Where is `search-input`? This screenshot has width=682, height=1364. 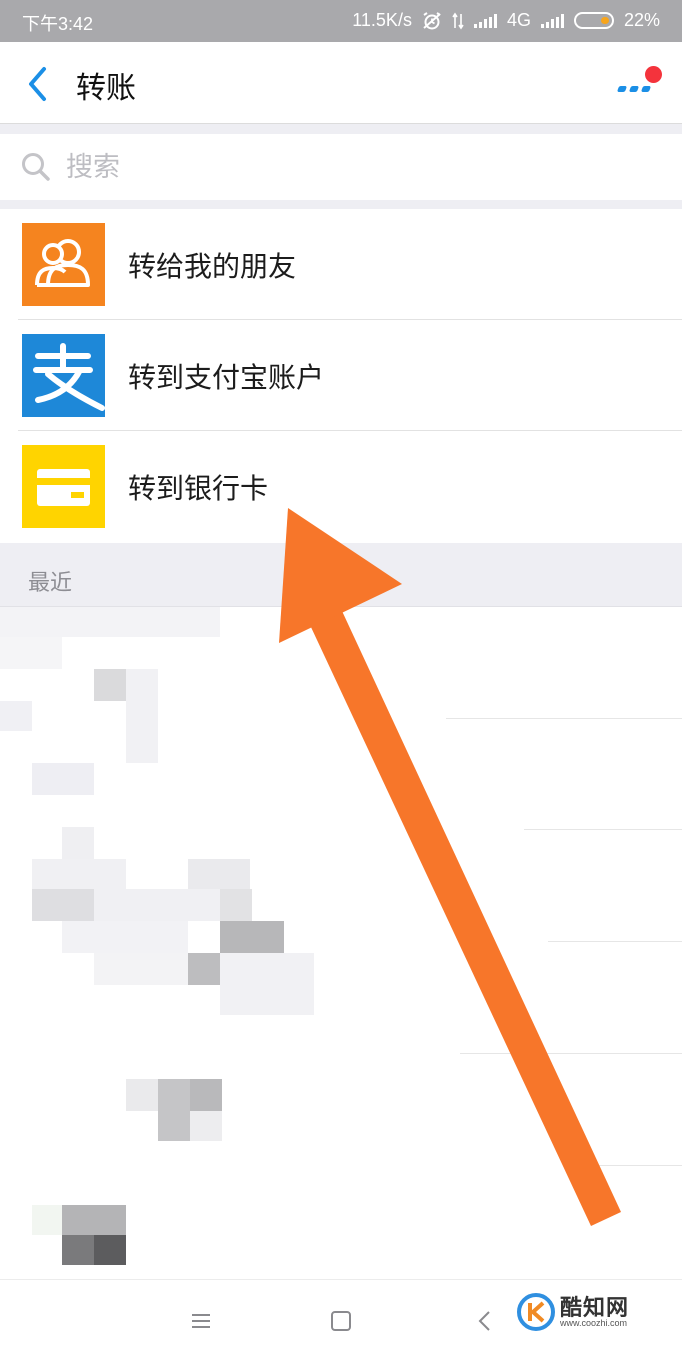 search-input is located at coordinates (356, 167).